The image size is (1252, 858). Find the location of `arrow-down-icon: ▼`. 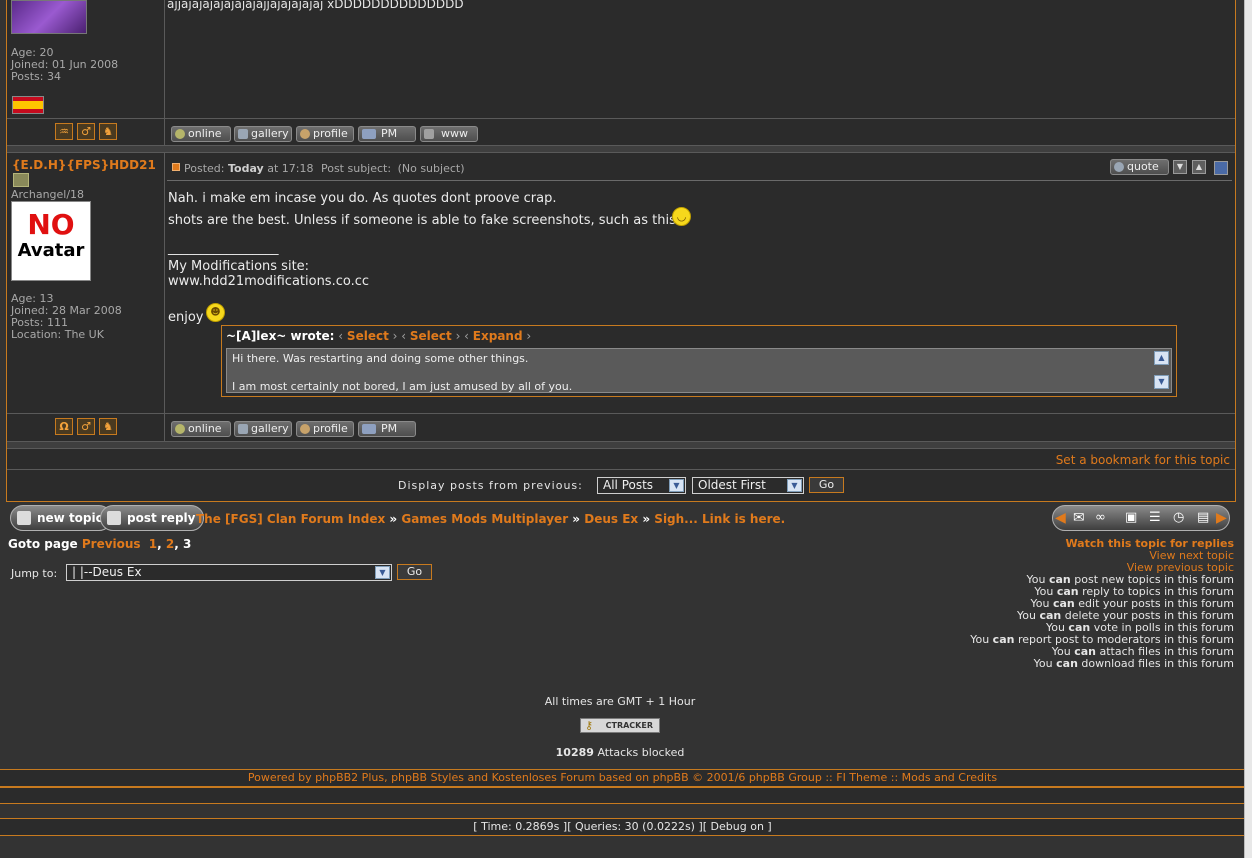

arrow-down-icon: ▼ is located at coordinates (1180, 167).